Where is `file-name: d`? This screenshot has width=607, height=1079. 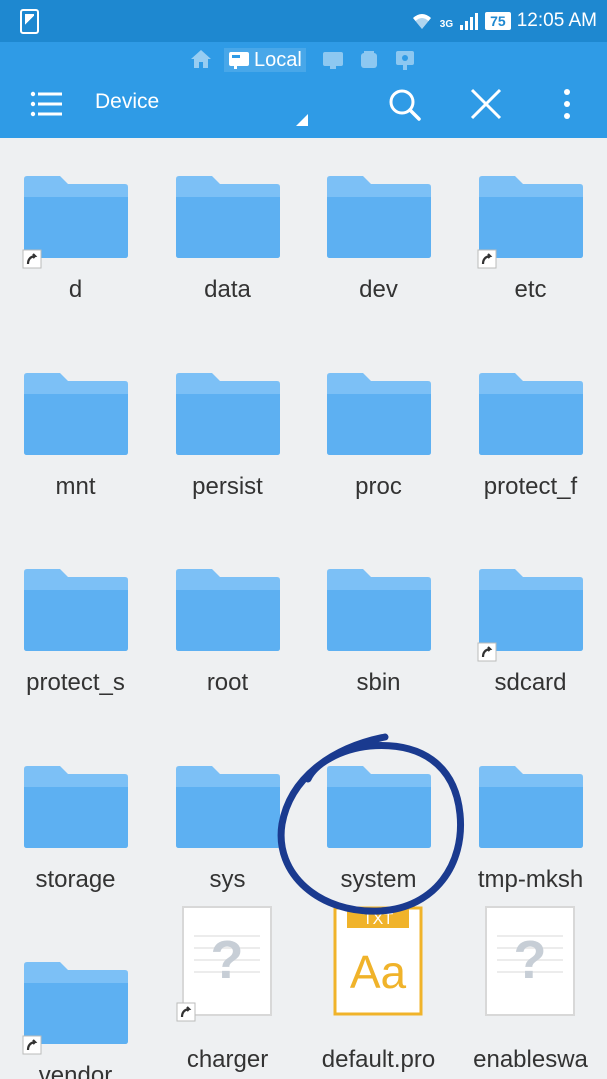
file-name: d is located at coordinates (75, 289).